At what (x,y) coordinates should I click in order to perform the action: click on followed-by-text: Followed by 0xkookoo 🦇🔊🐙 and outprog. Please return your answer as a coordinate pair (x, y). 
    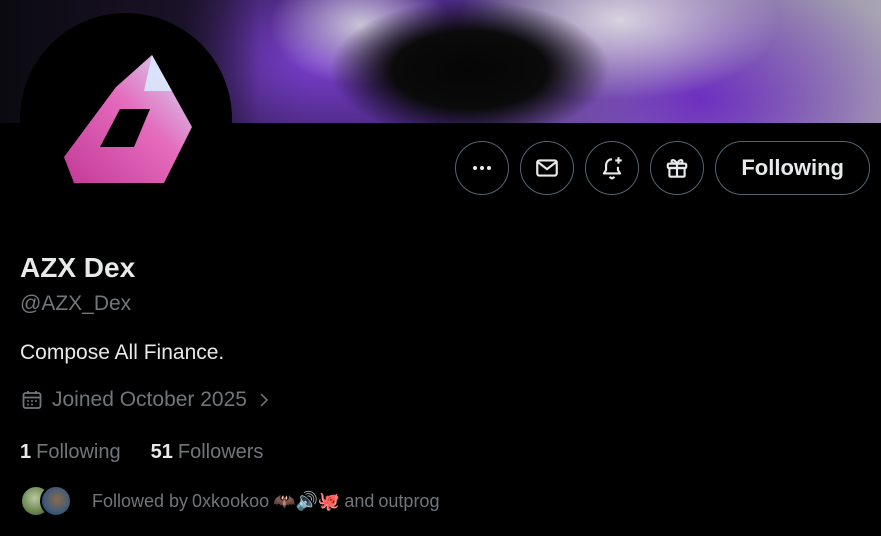
    Looking at the image, I should click on (265, 501).